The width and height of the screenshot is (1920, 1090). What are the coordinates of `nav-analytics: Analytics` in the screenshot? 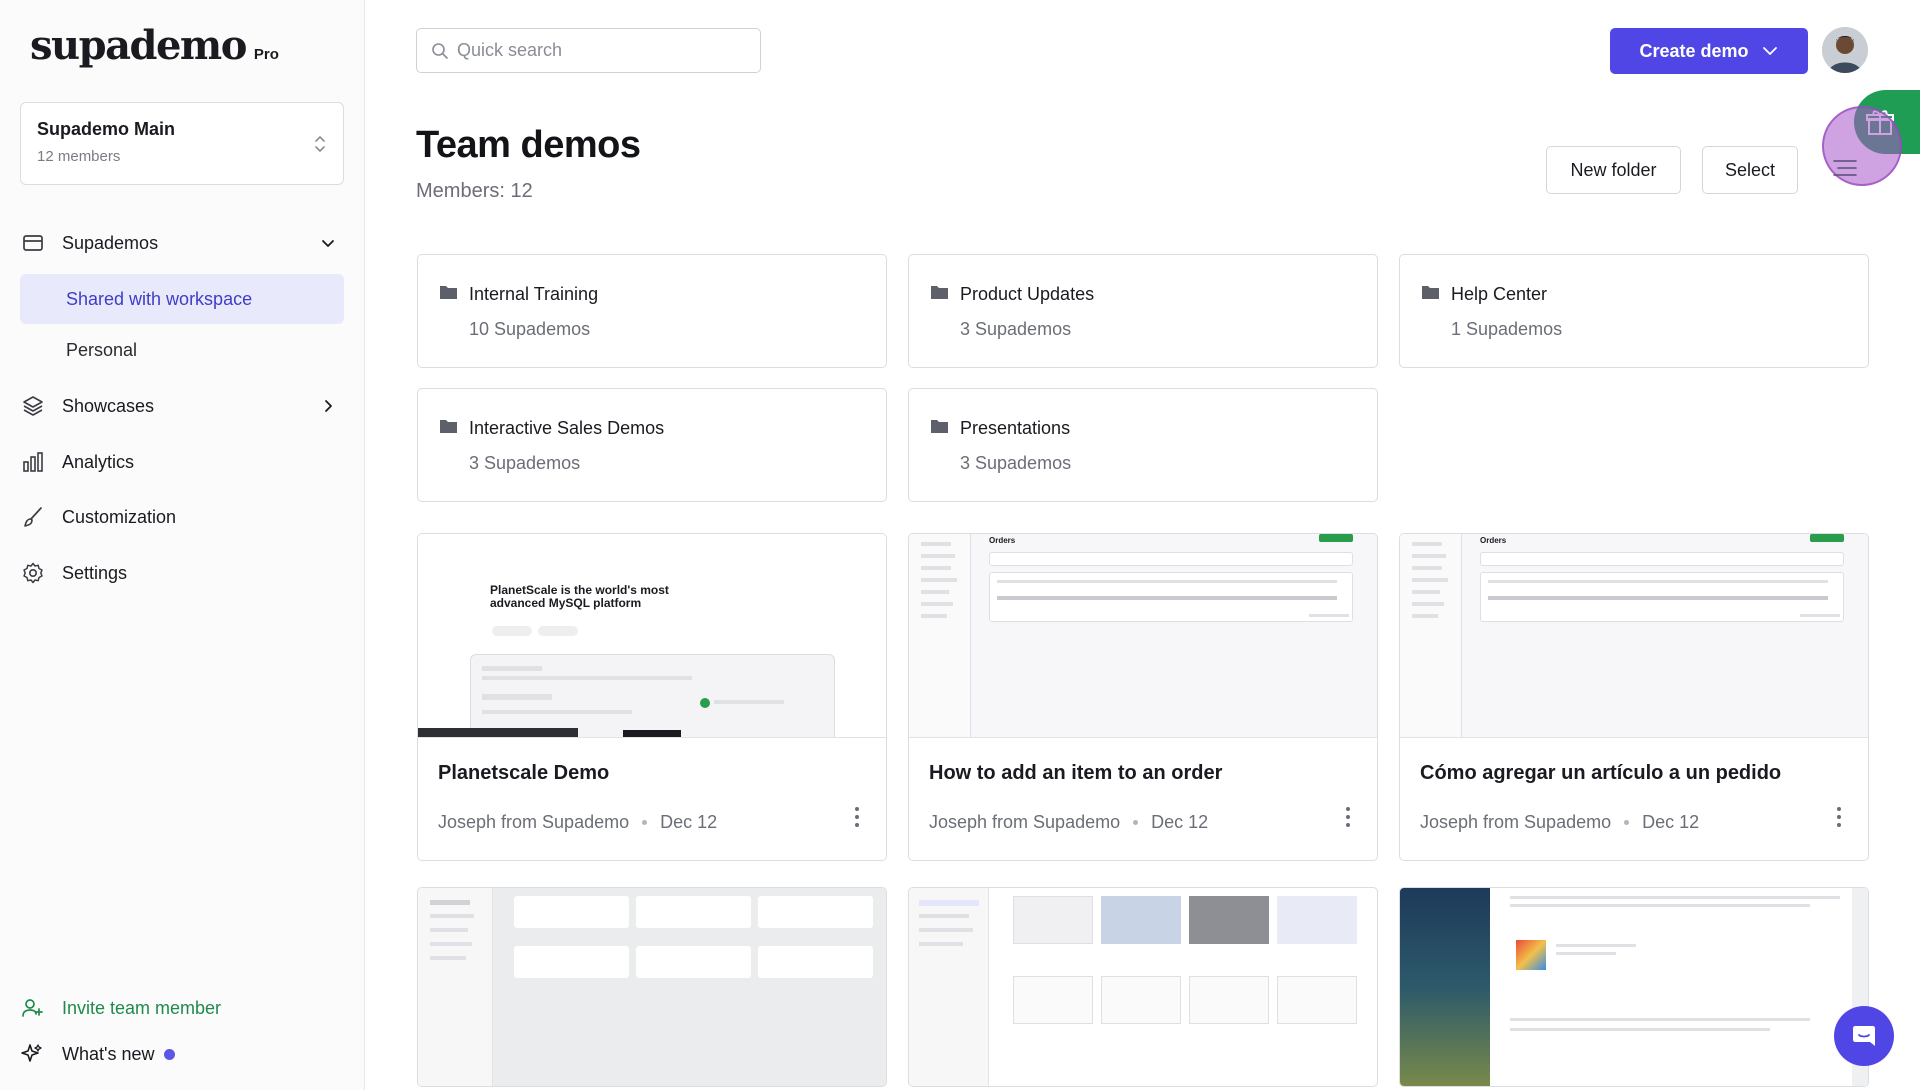 It's located at (182, 462).